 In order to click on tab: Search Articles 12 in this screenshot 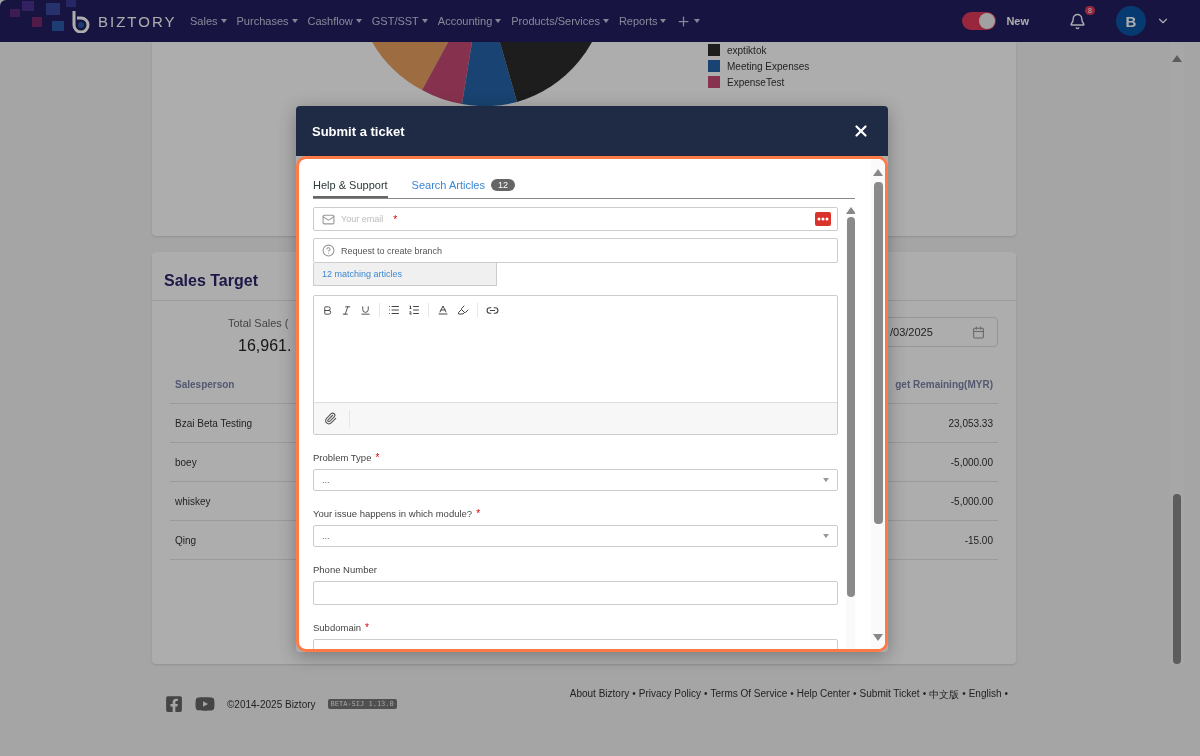, I will do `click(463, 186)`.